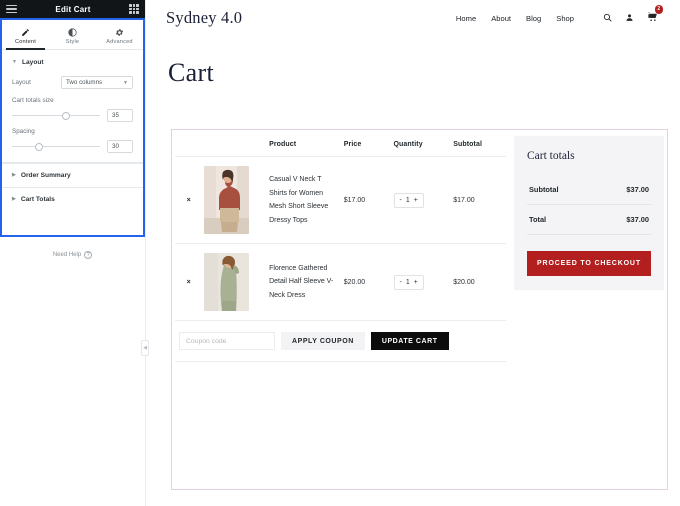  I want to click on control-spacing: Spacing 30, so click(72, 139).